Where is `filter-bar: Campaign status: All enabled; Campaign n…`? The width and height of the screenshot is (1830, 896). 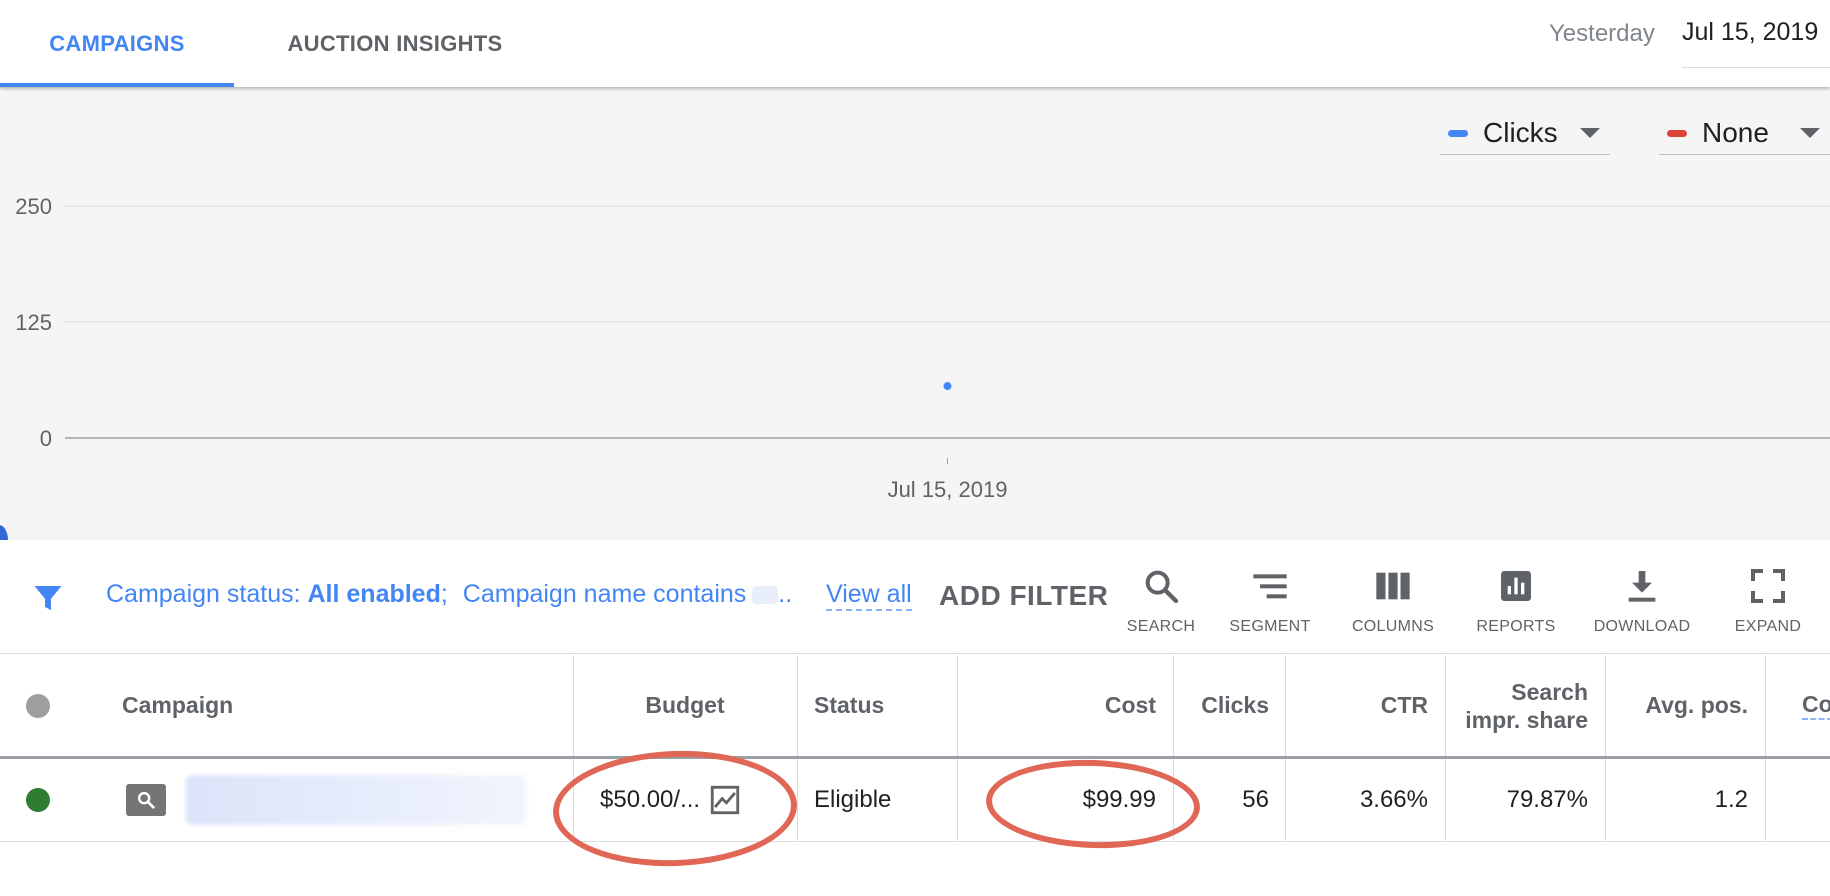
filter-bar: Campaign status: All enabled; Campaign n… is located at coordinates (915, 597).